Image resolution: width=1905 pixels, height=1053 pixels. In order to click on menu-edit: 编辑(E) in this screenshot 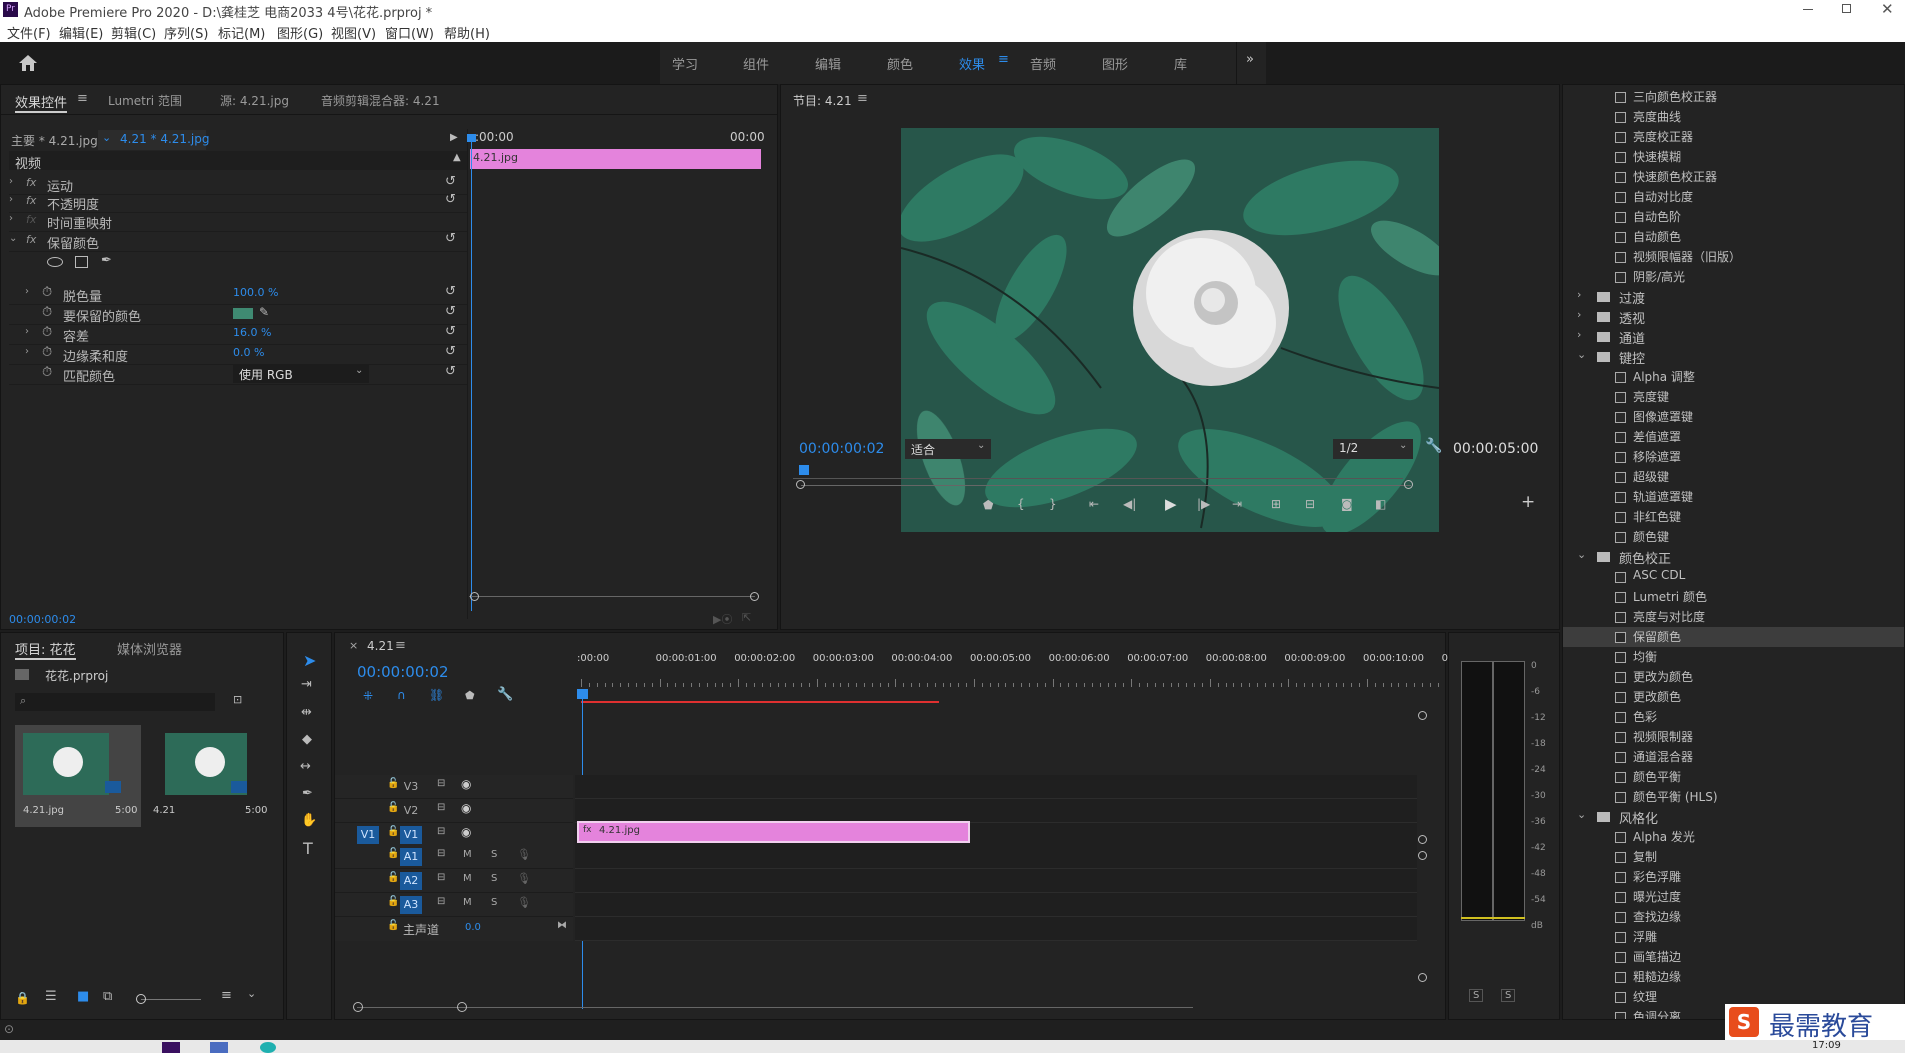, I will do `click(81, 32)`.